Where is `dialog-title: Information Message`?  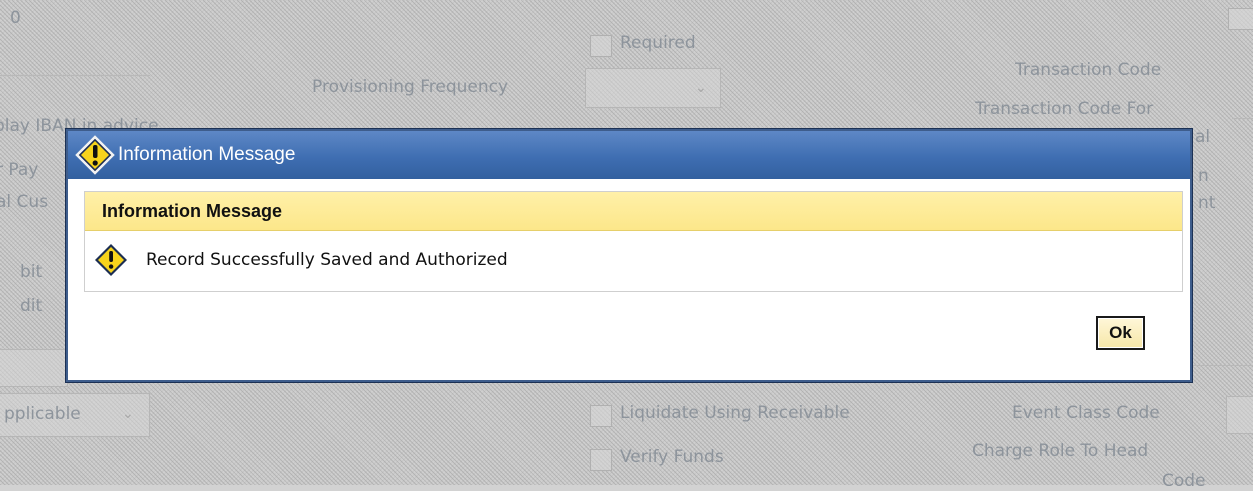
dialog-title: Information Message is located at coordinates (207, 154).